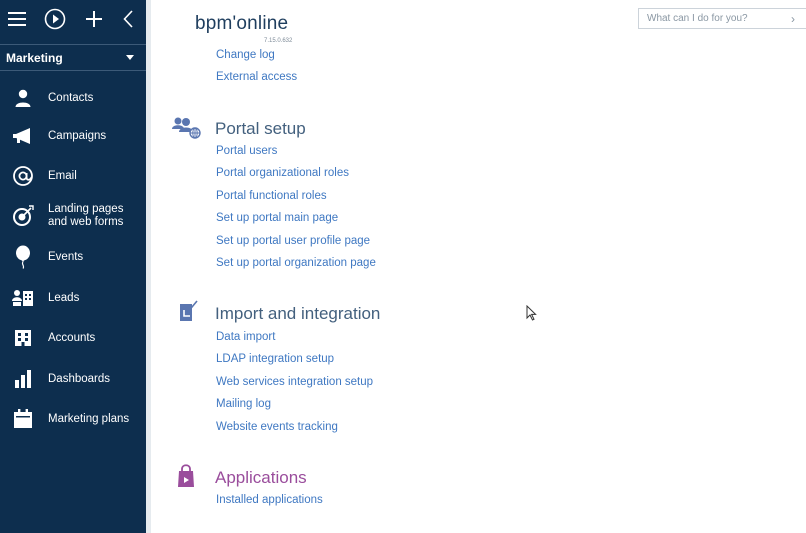 The height and width of the screenshot is (533, 806). I want to click on link-change-log: Change log, so click(245, 55).